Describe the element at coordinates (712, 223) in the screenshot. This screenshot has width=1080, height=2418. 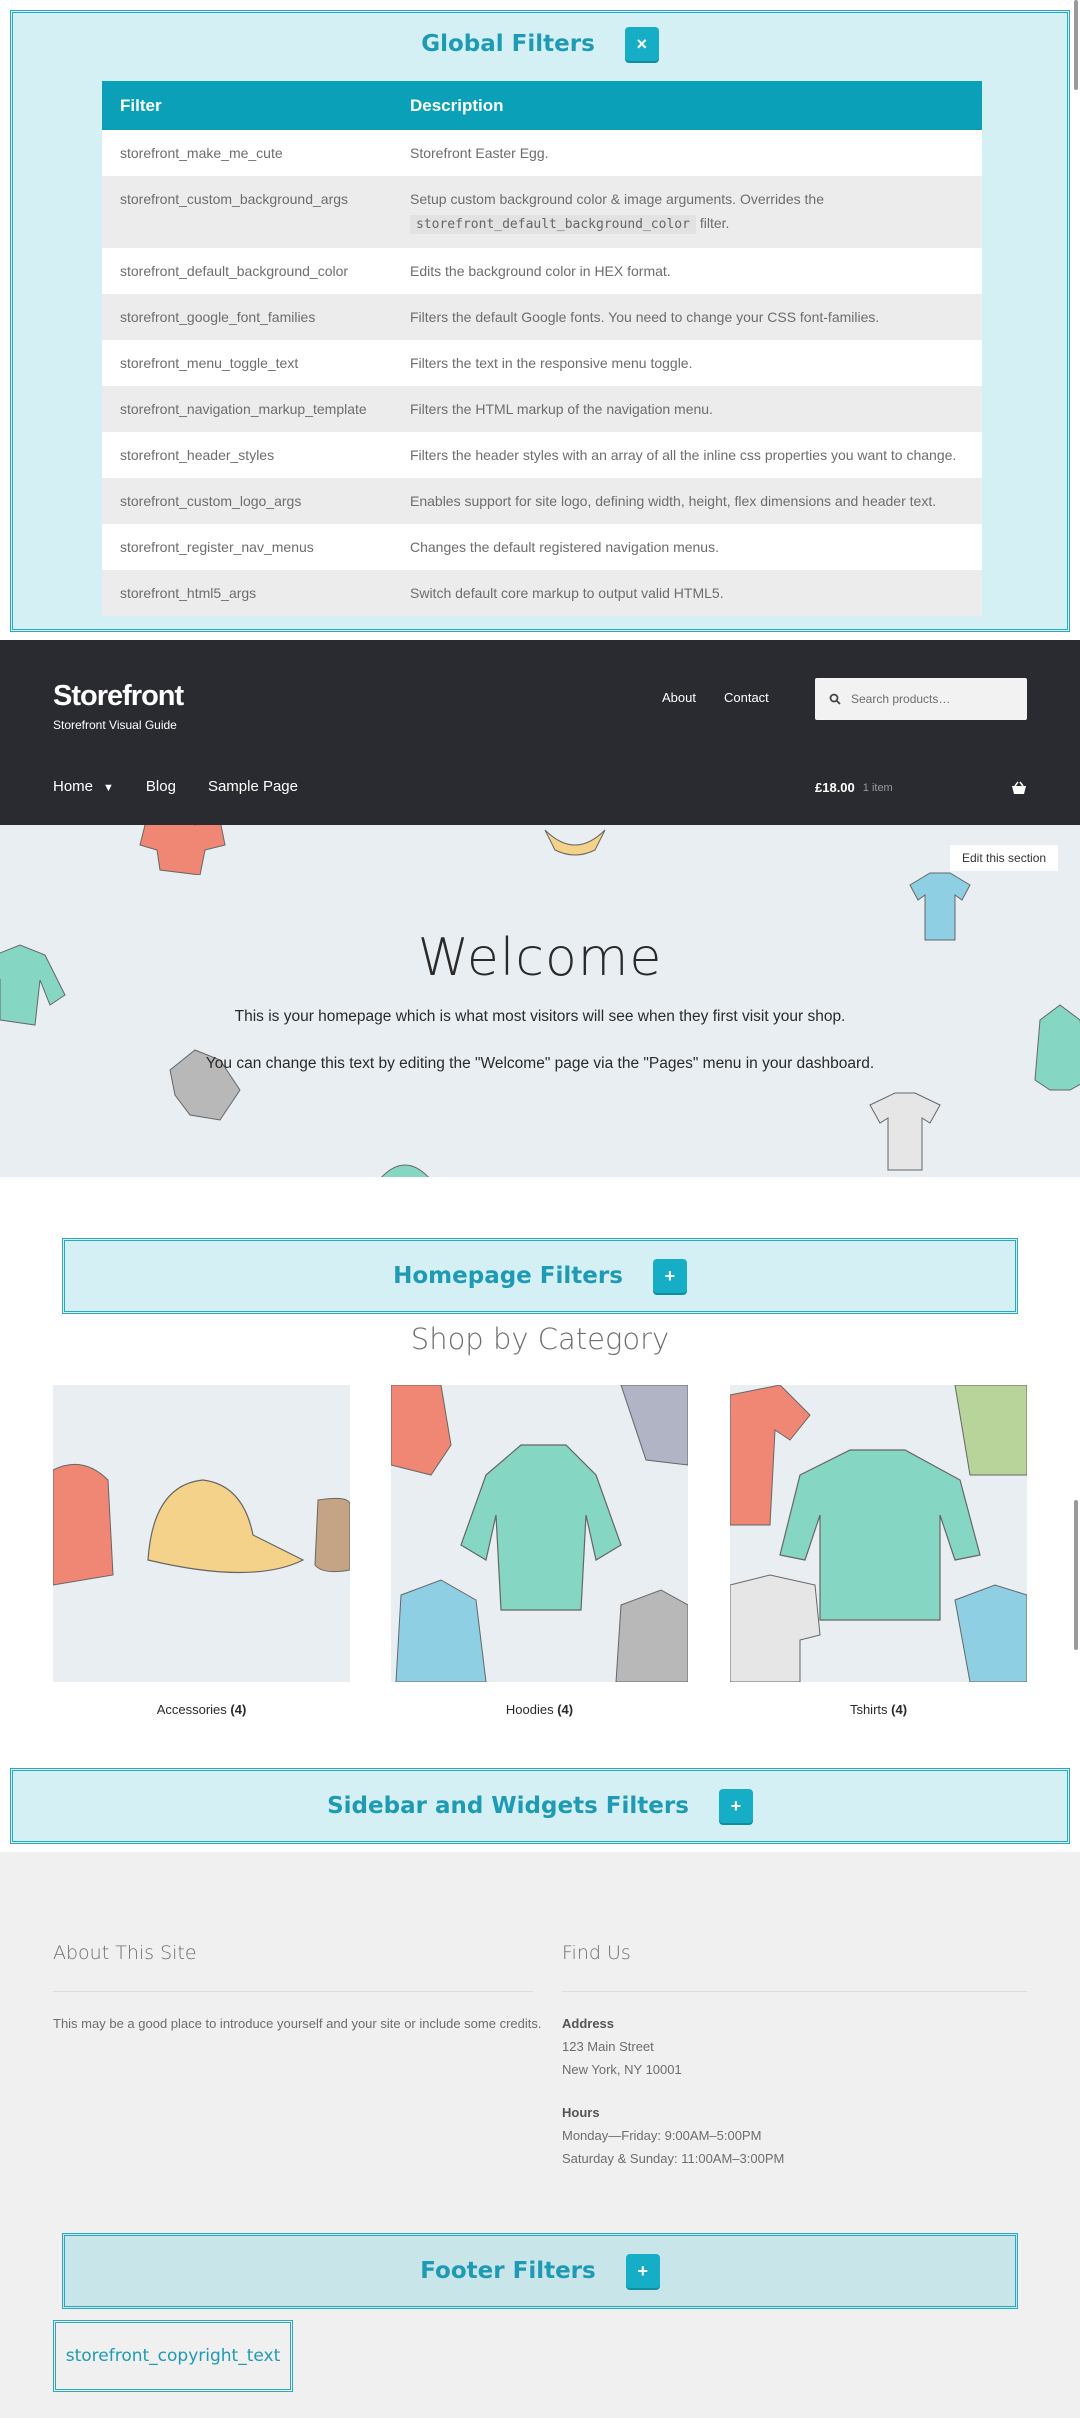
I see `filter-description-suffix: filter.` at that location.